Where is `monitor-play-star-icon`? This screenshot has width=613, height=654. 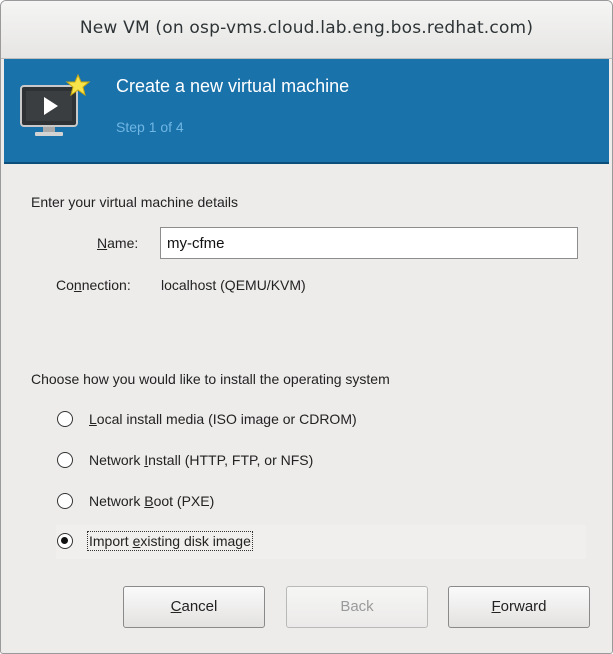 monitor-play-star-icon is located at coordinates (55, 104).